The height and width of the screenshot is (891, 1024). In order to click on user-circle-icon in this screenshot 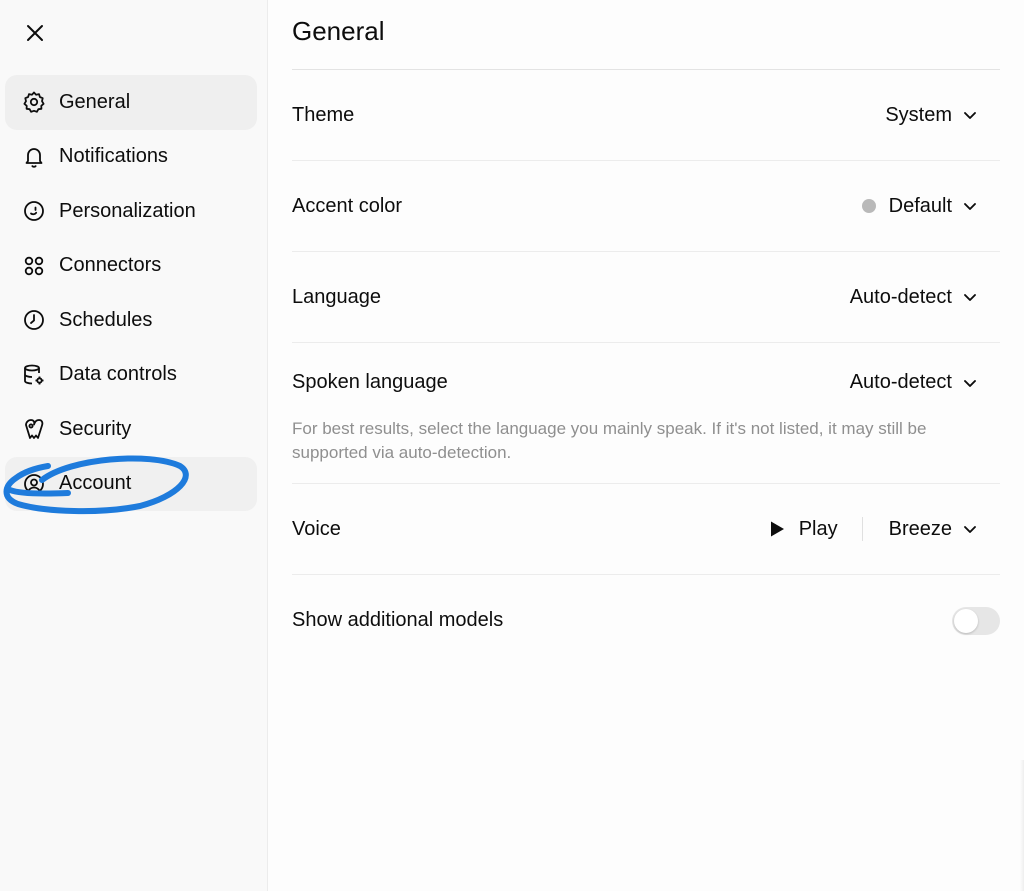, I will do `click(34, 484)`.